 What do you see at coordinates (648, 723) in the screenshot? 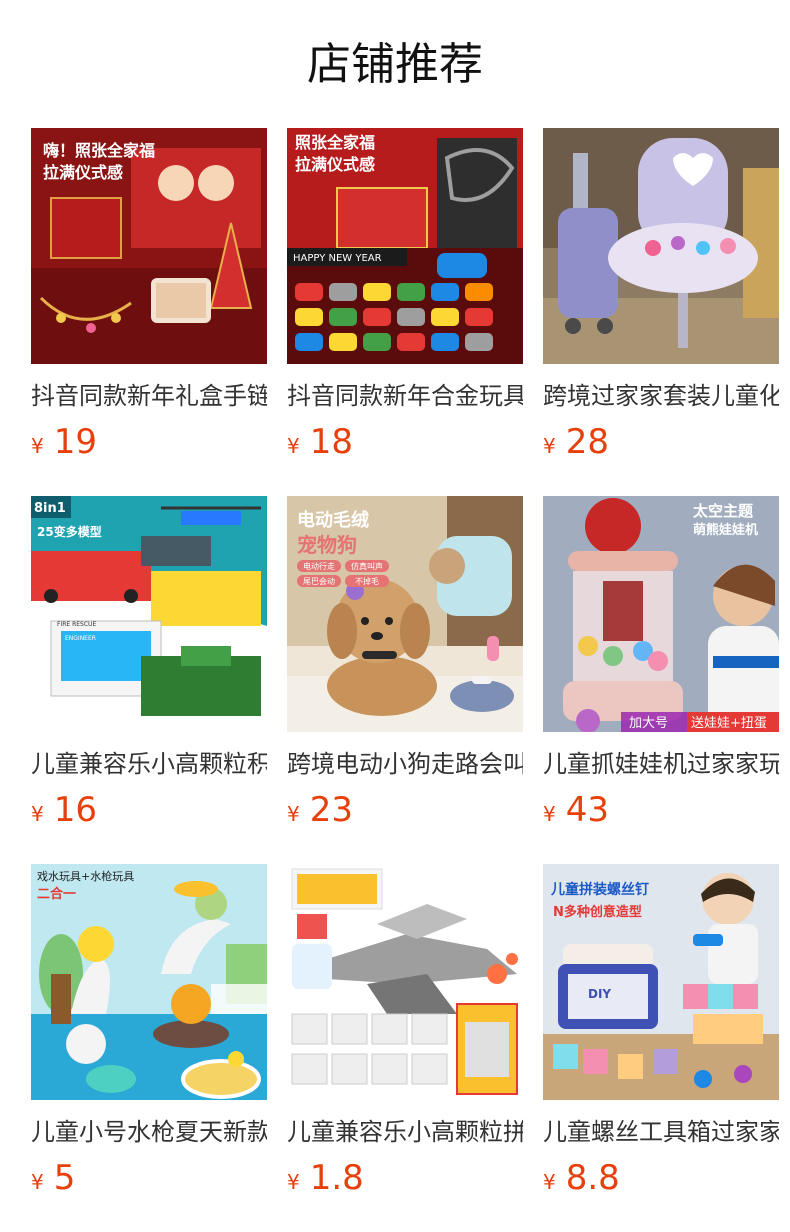
I see `image-text: 加大号` at bounding box center [648, 723].